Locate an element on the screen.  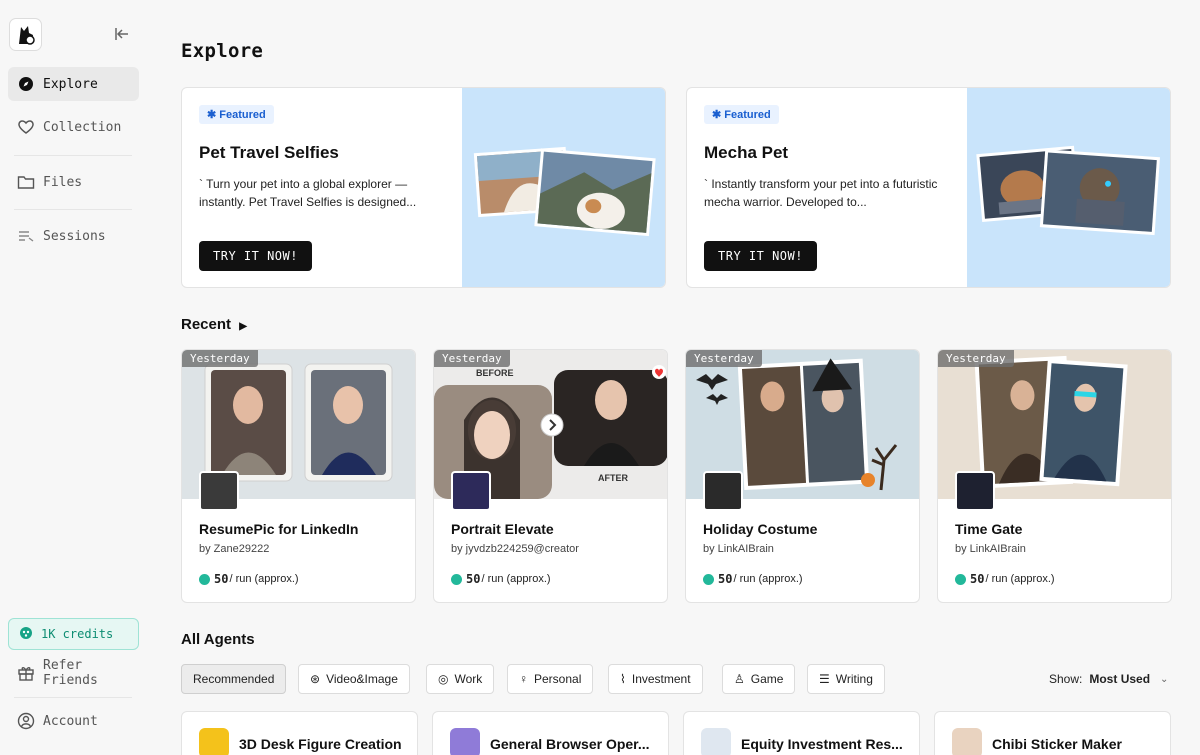
nav-sessions: Sessions is located at coordinates (73, 236).